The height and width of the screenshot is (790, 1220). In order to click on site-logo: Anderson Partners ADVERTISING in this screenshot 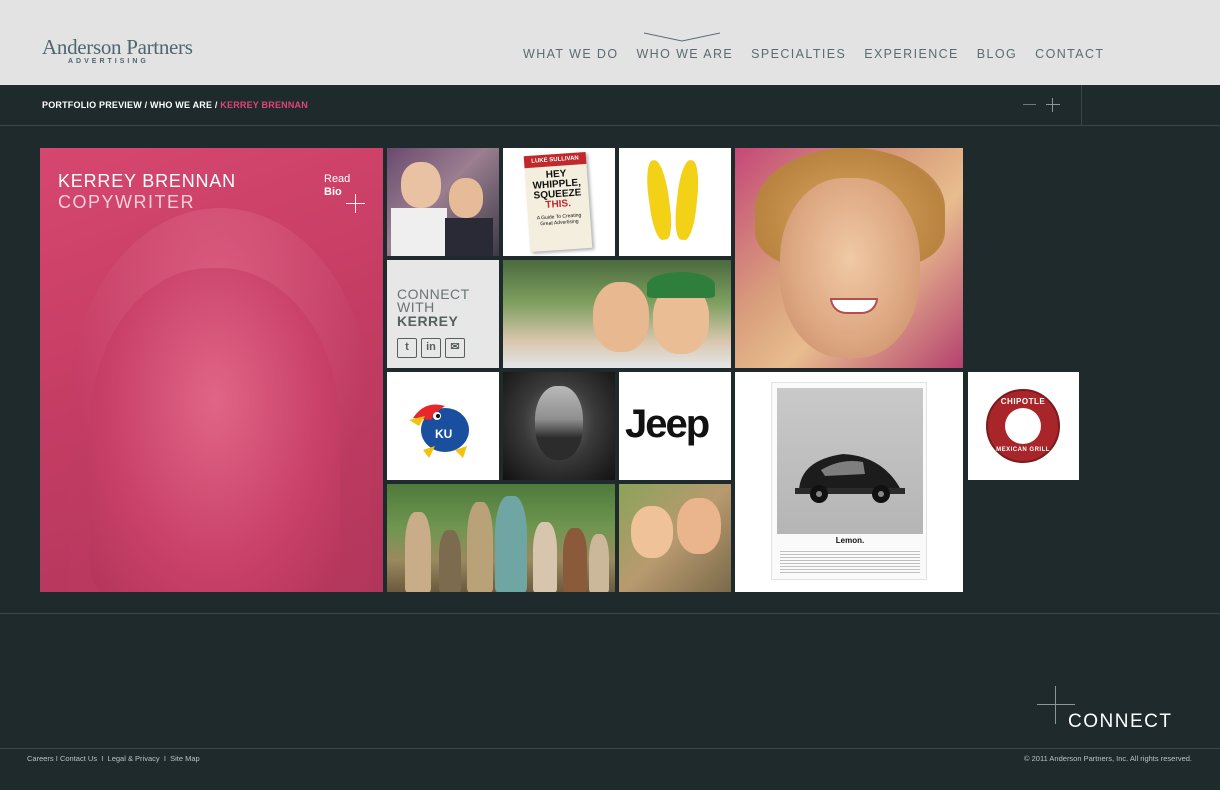, I will do `click(117, 50)`.